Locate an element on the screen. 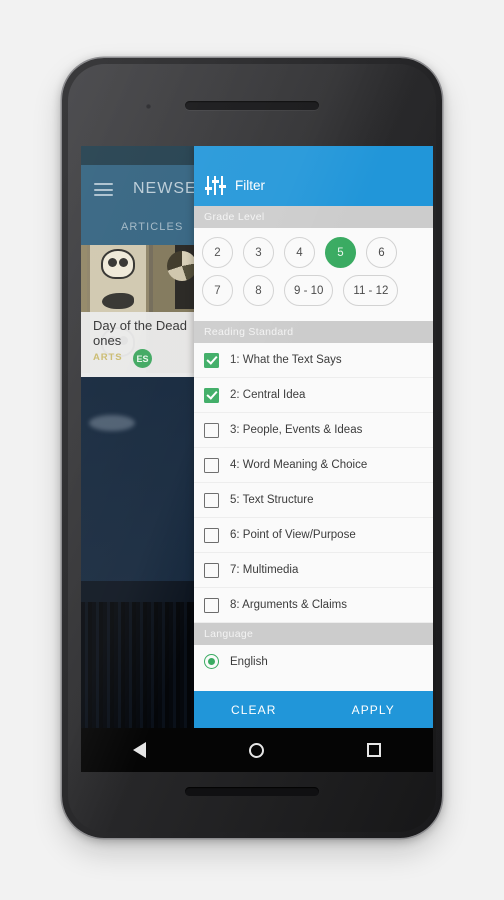 This screenshot has height=900, width=504. android-nav-bar is located at coordinates (257, 750).